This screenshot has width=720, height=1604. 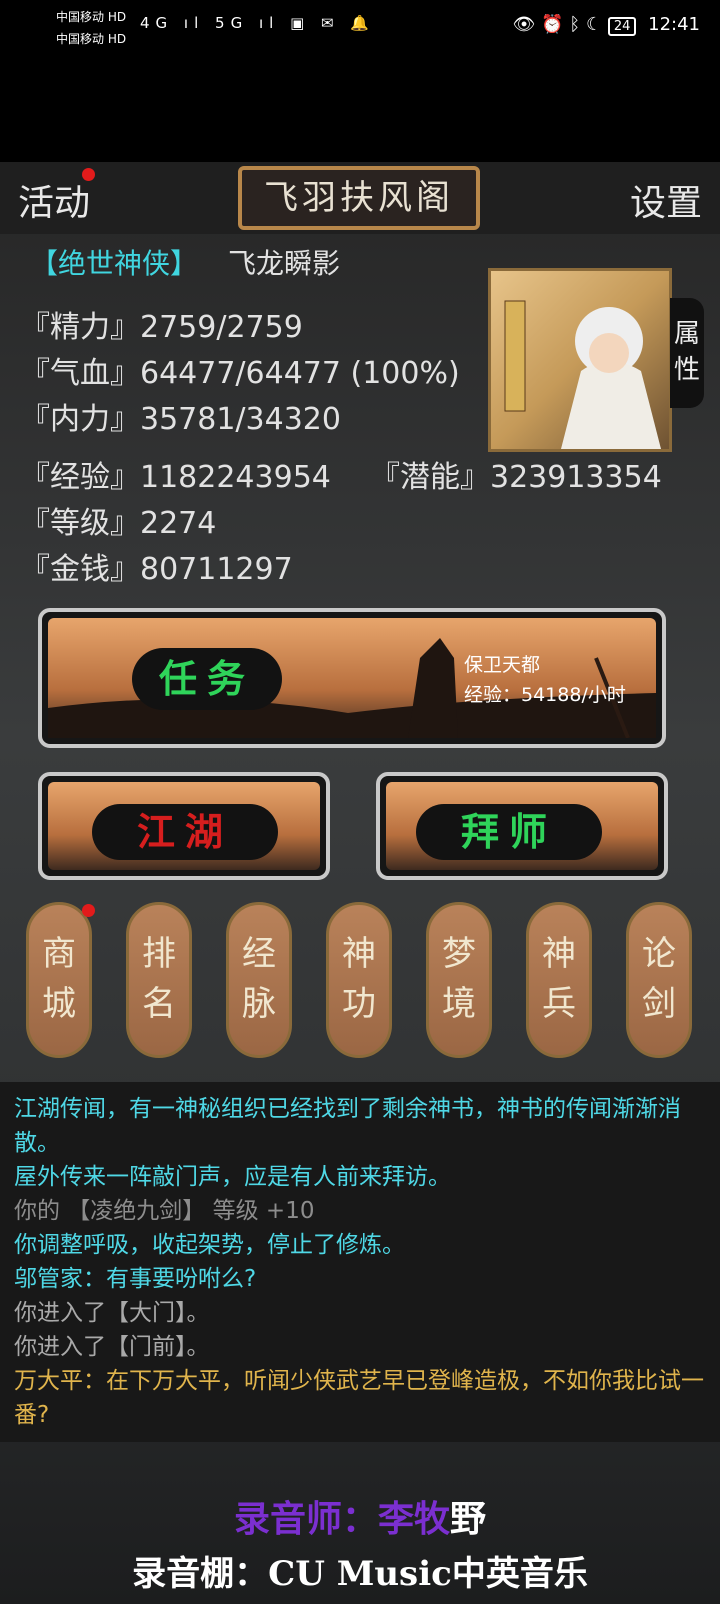 I want to click on tile-meridians: 经脉, so click(x=259, y=980).